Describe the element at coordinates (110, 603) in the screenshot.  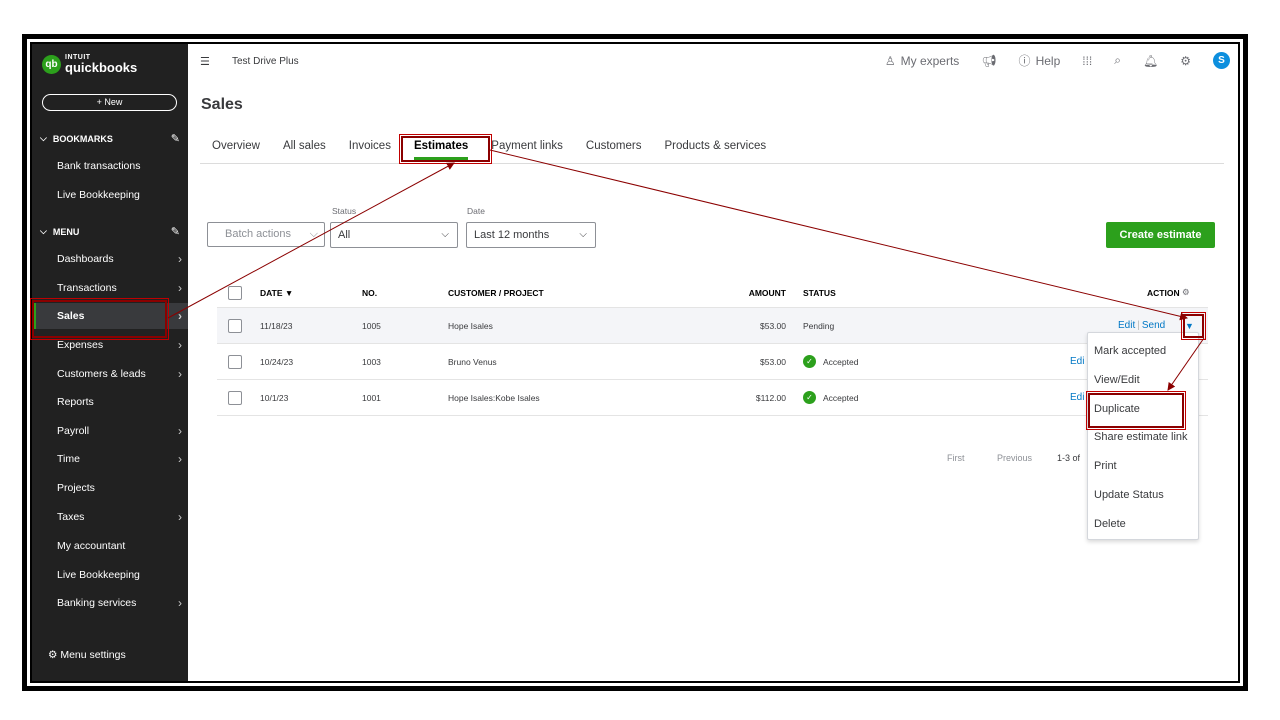
I see `sidebar-item-banking-services: Banking services ›` at that location.